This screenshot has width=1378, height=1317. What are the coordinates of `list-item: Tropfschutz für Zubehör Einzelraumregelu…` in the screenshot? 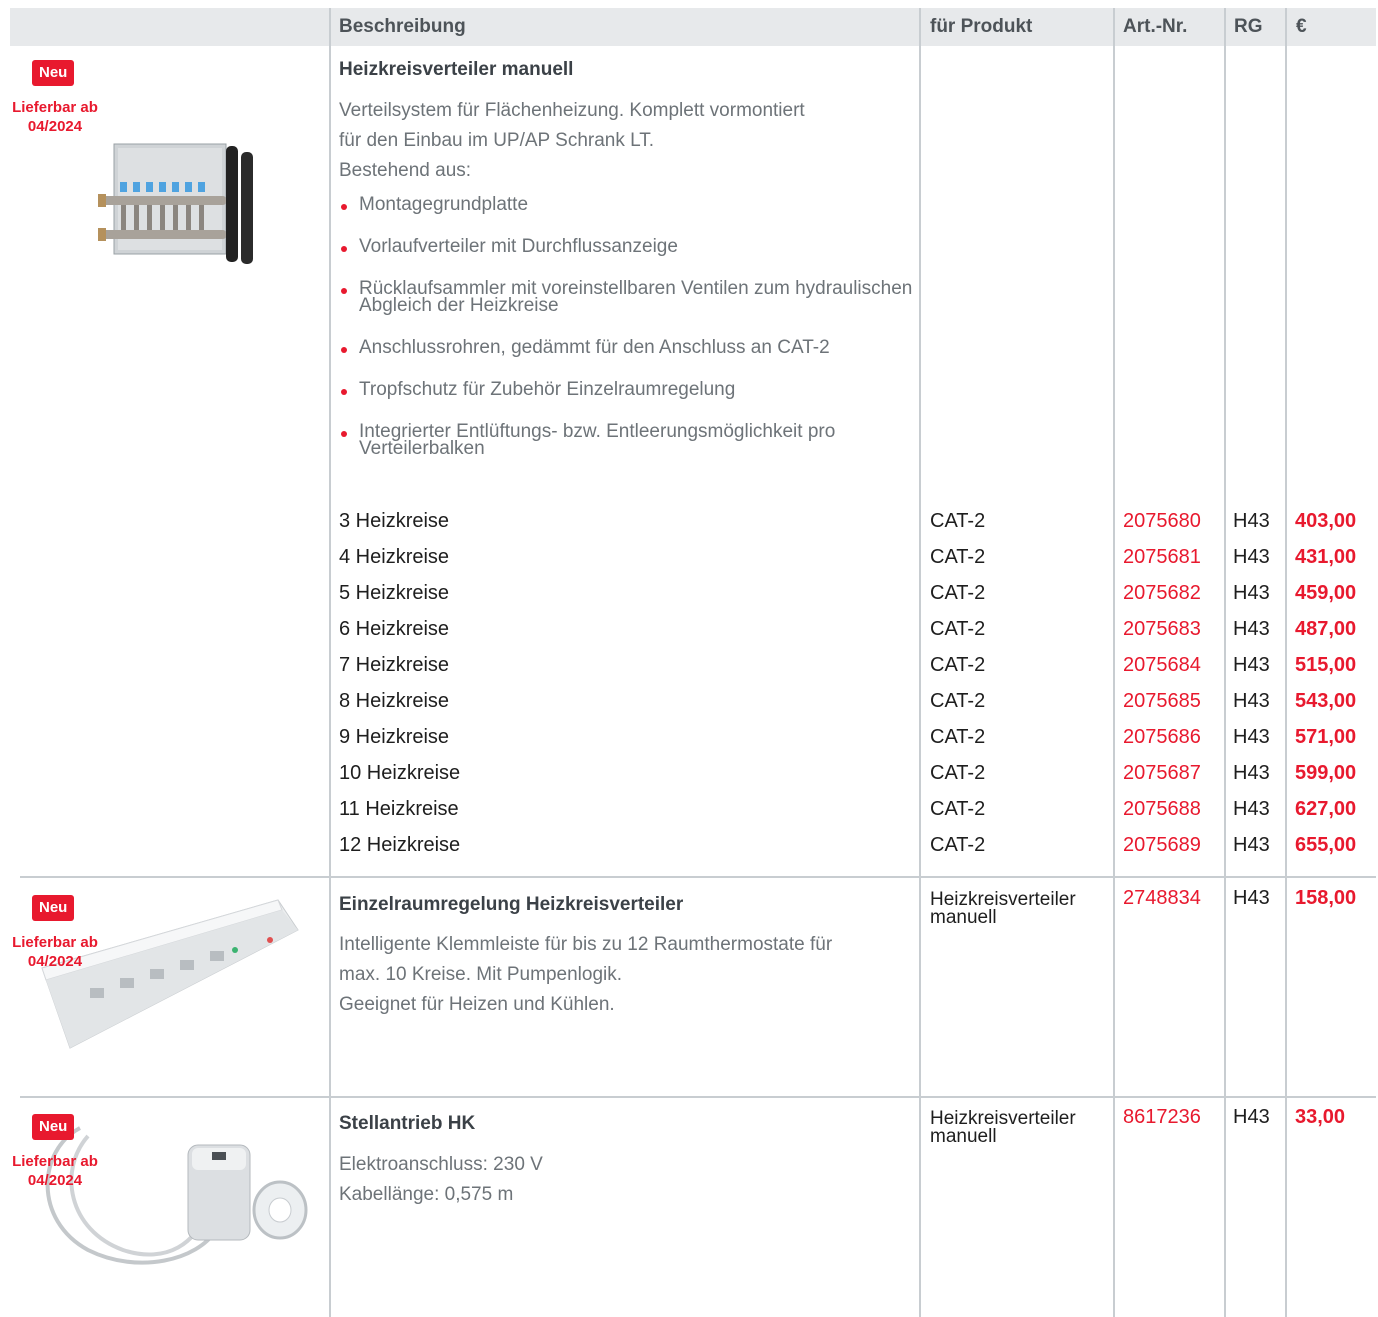 It's located at (629, 389).